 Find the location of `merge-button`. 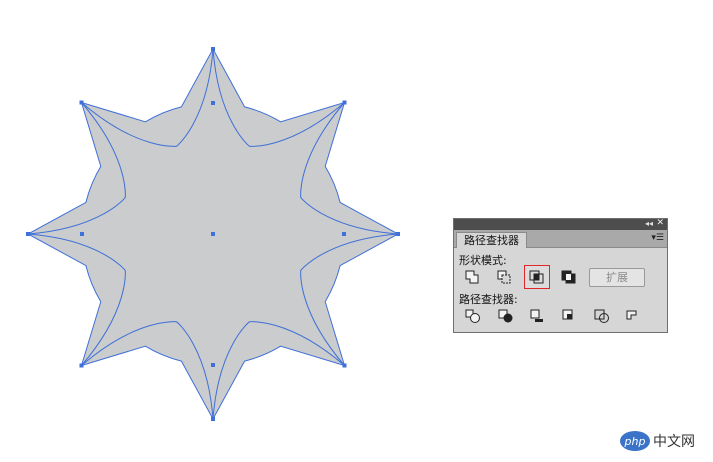

merge-button is located at coordinates (538, 316).